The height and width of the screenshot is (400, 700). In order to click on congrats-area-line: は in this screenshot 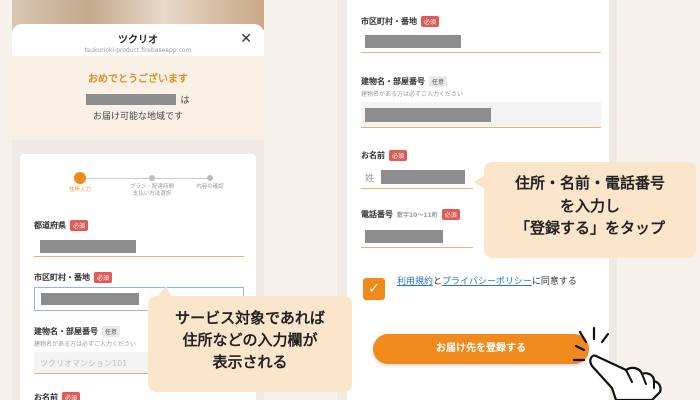, I will do `click(138, 99)`.